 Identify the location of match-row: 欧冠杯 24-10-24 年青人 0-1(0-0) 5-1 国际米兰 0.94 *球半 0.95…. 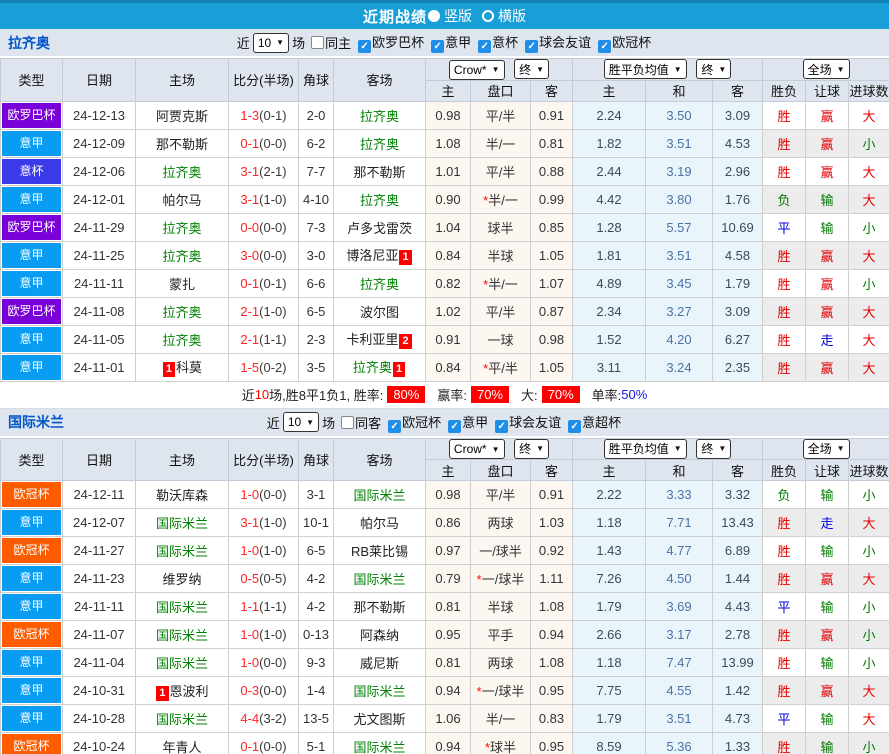
(444, 743).